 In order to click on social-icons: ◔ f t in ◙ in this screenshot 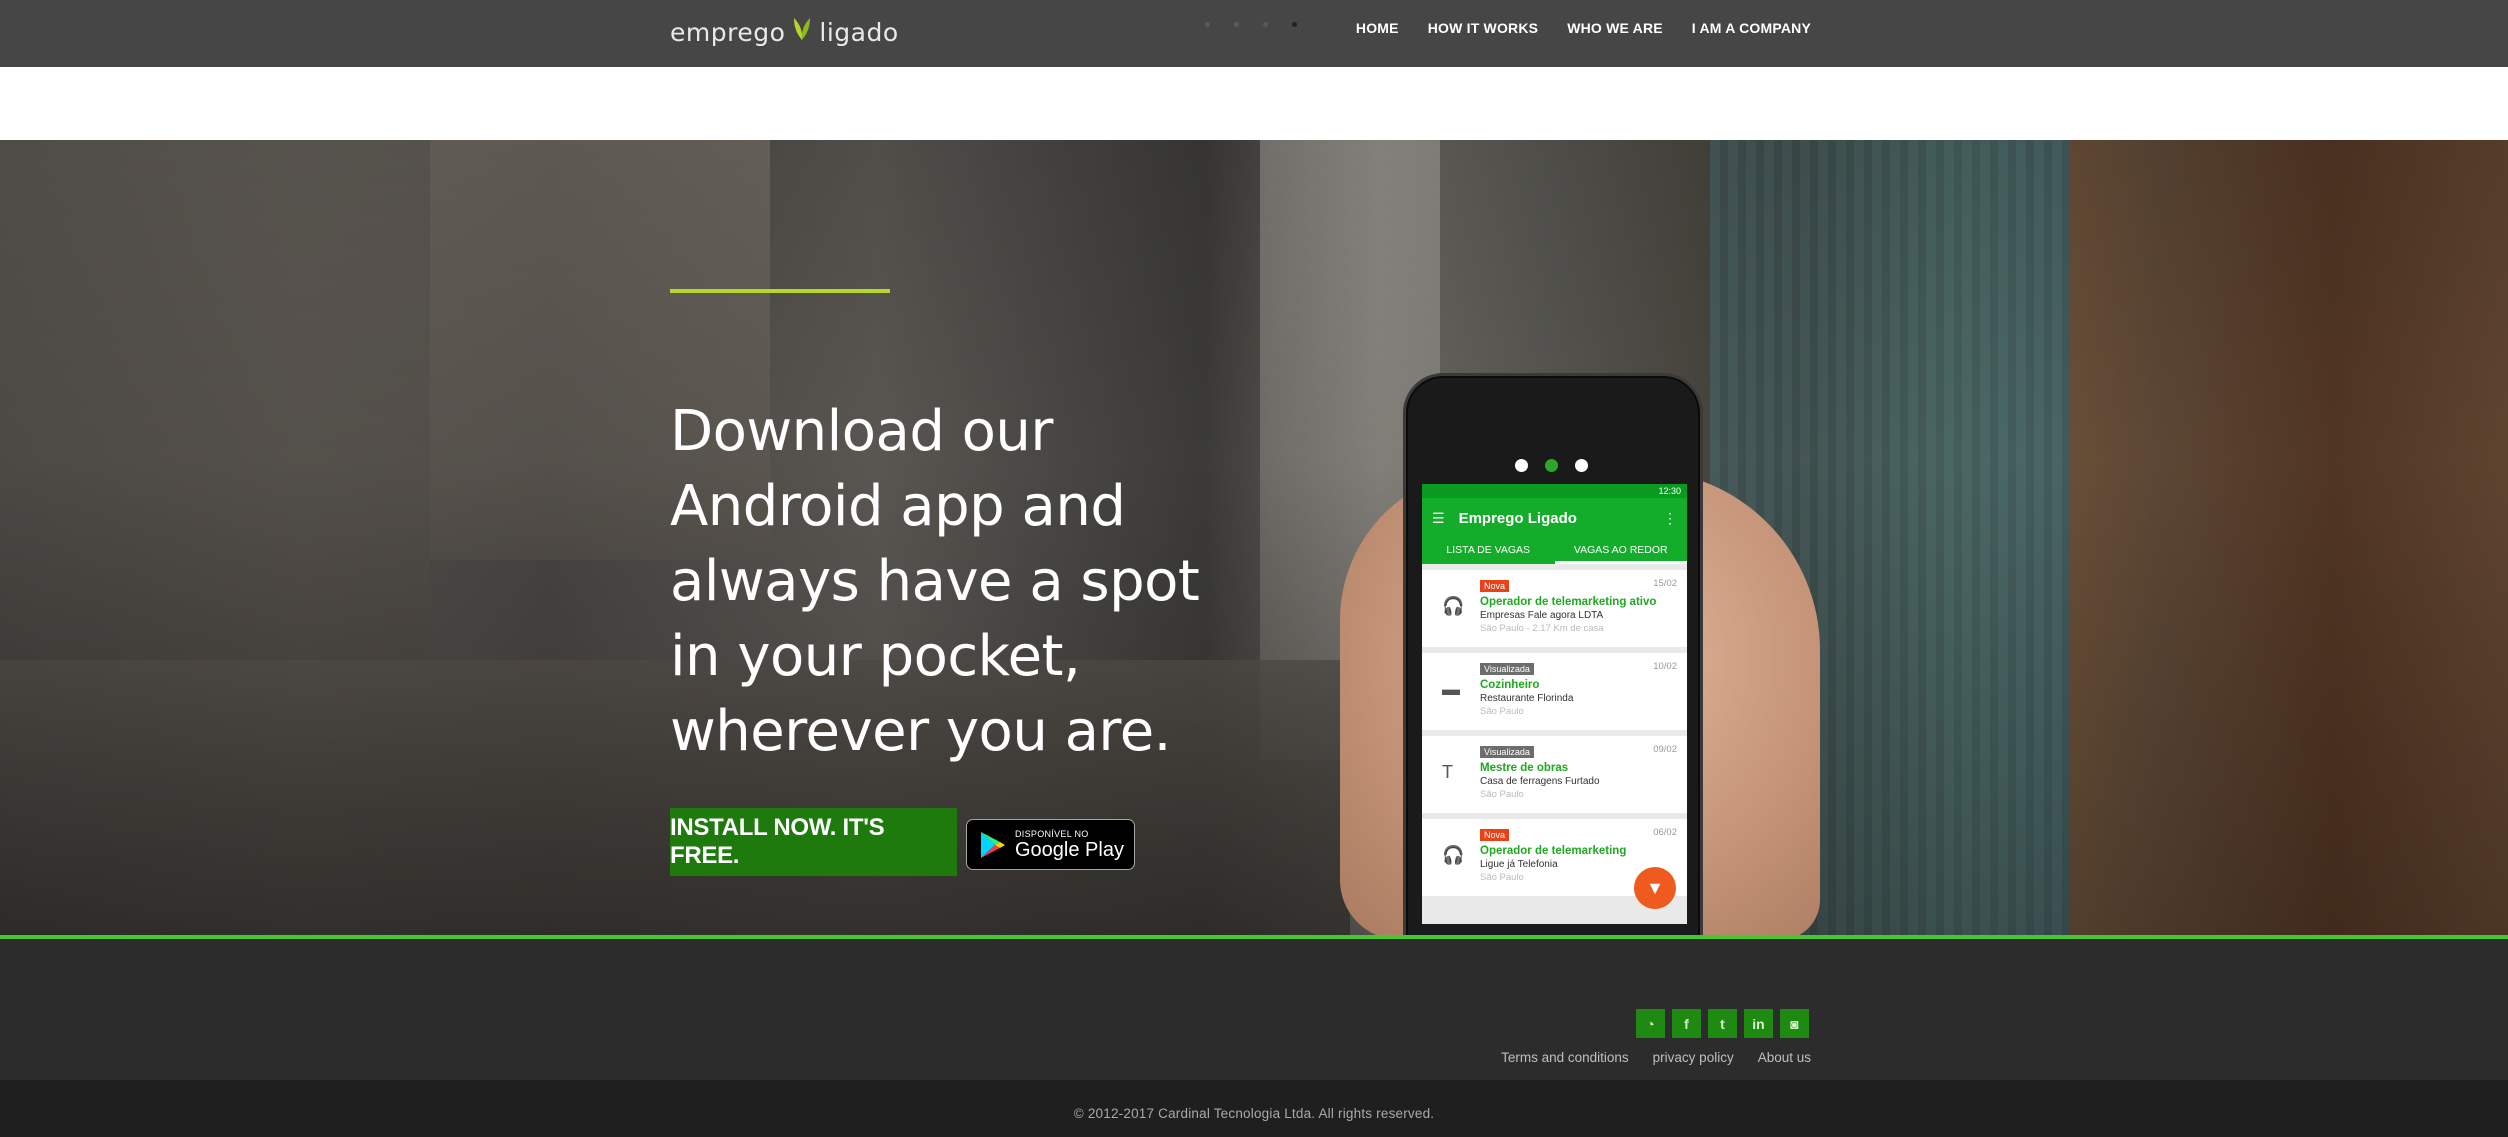, I will do `click(1722, 1023)`.